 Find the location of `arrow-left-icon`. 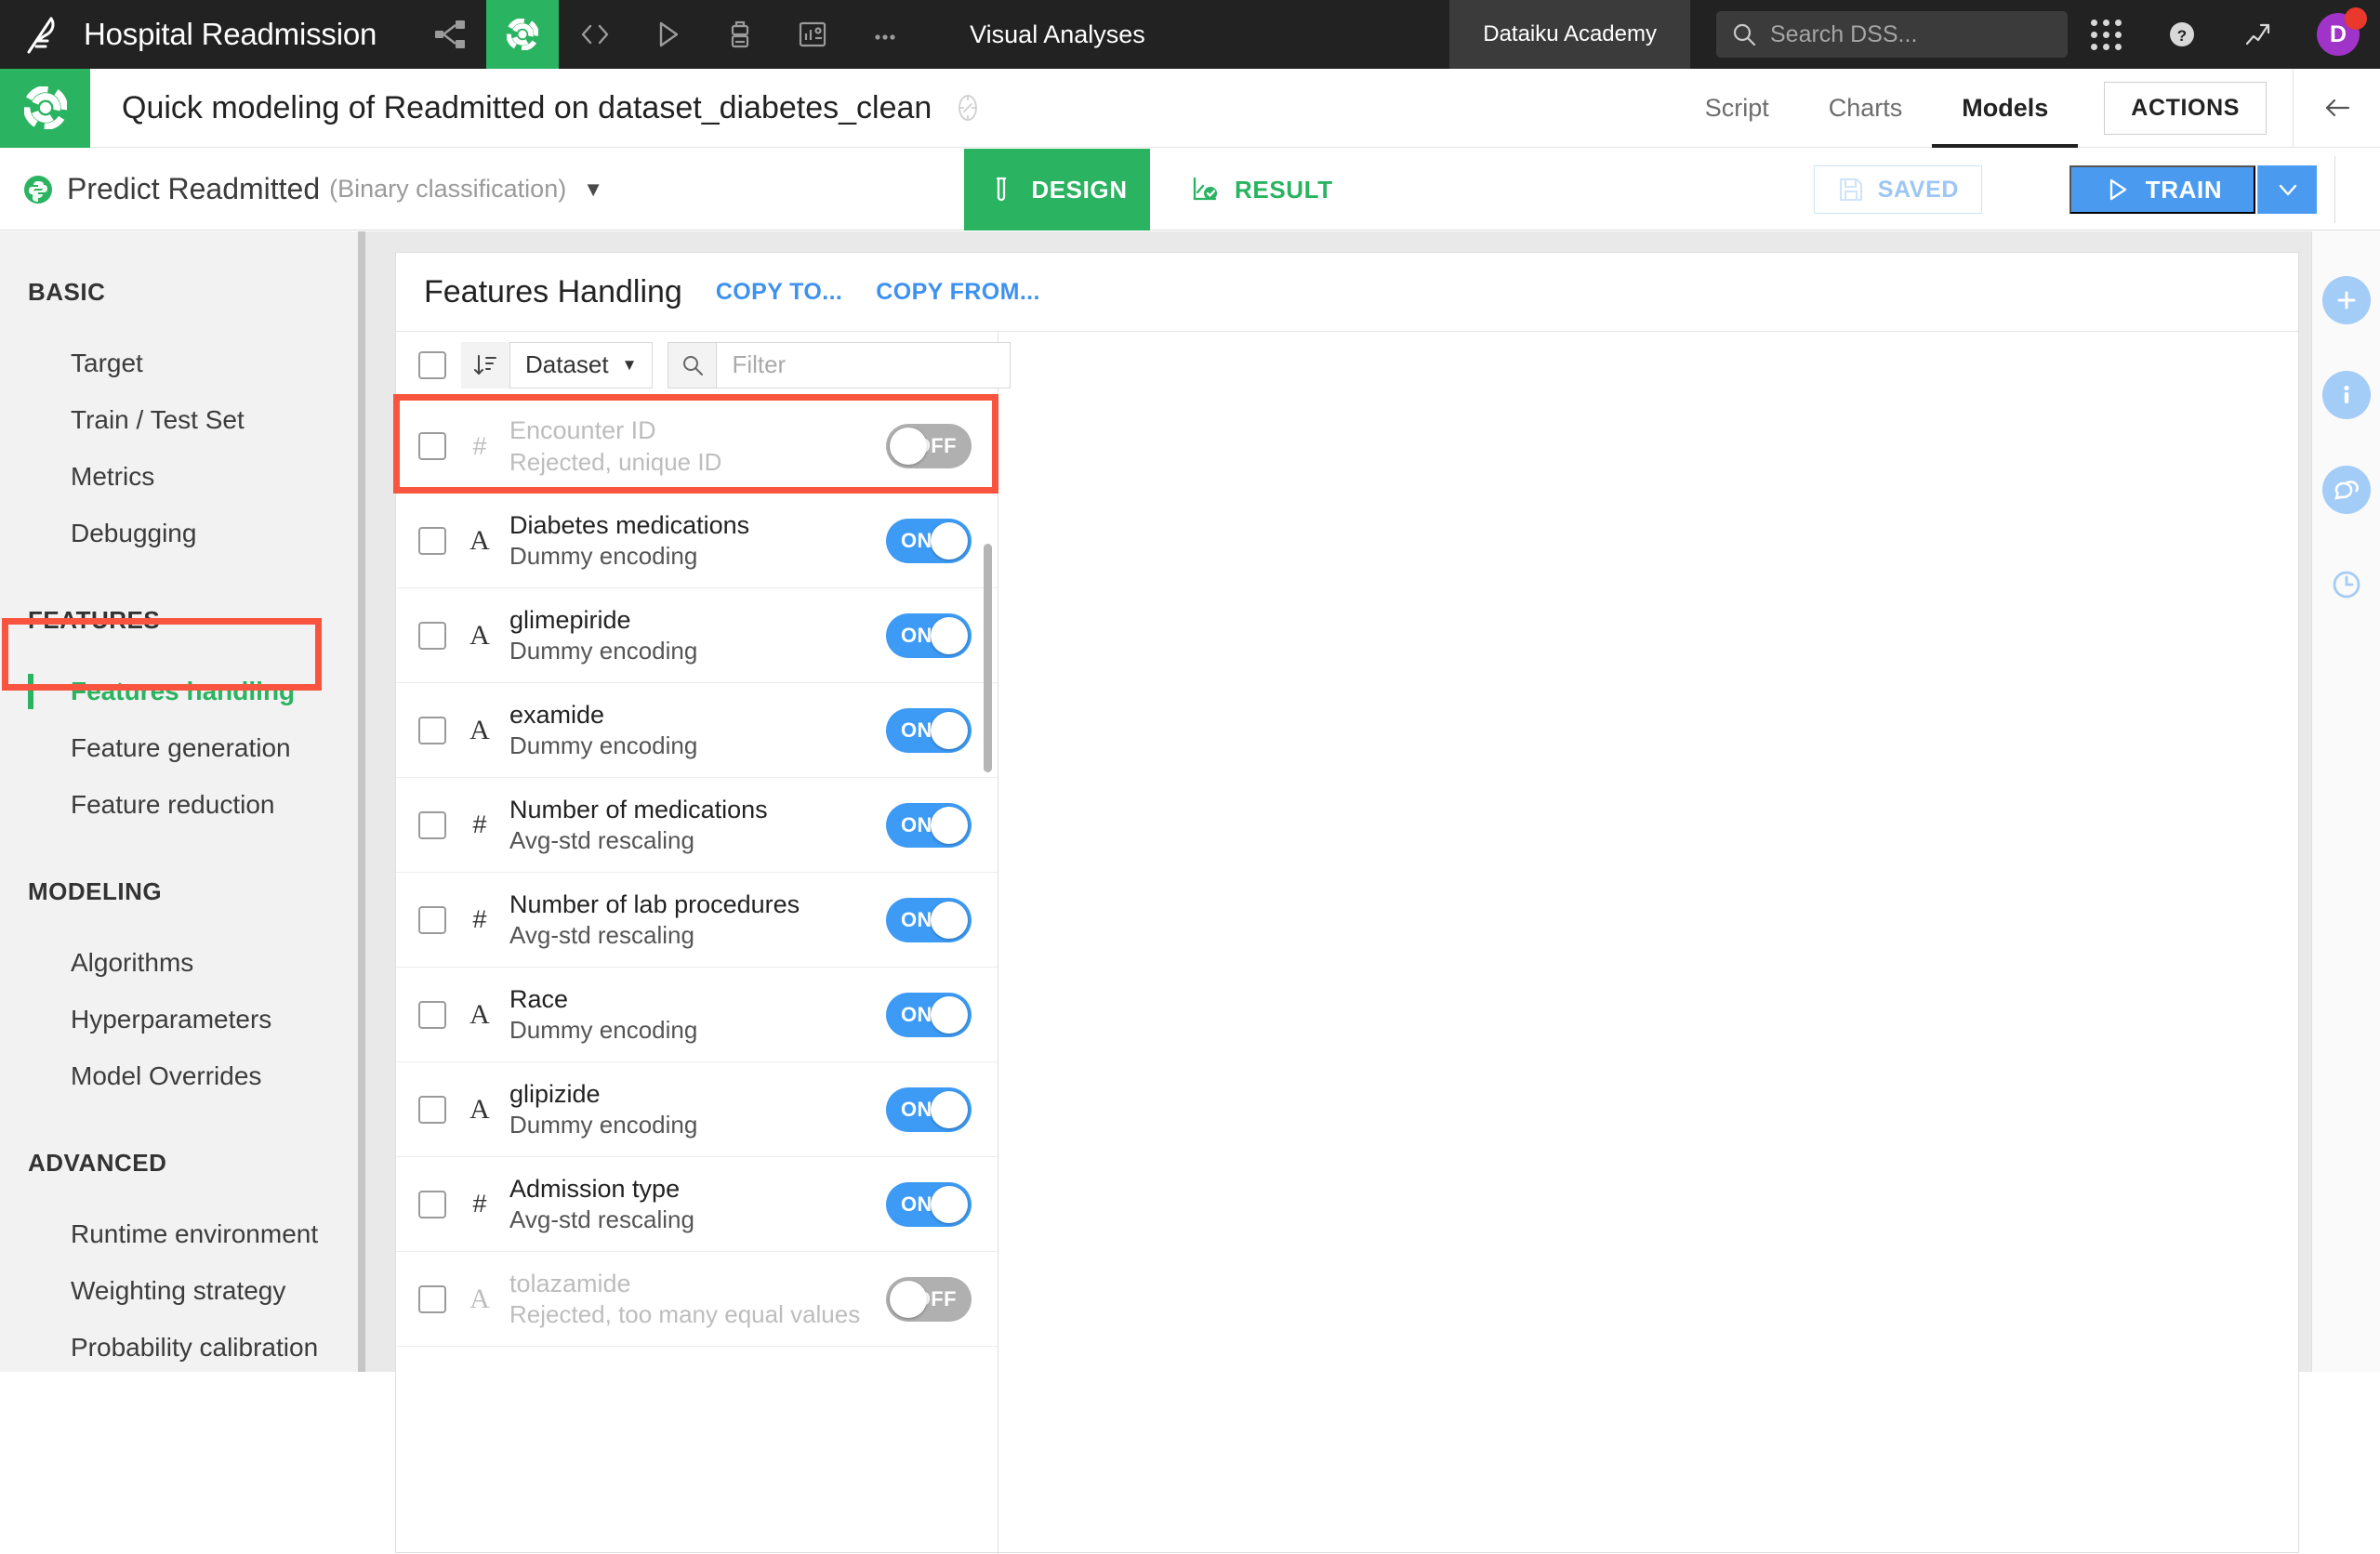

arrow-left-icon is located at coordinates (2336, 108).